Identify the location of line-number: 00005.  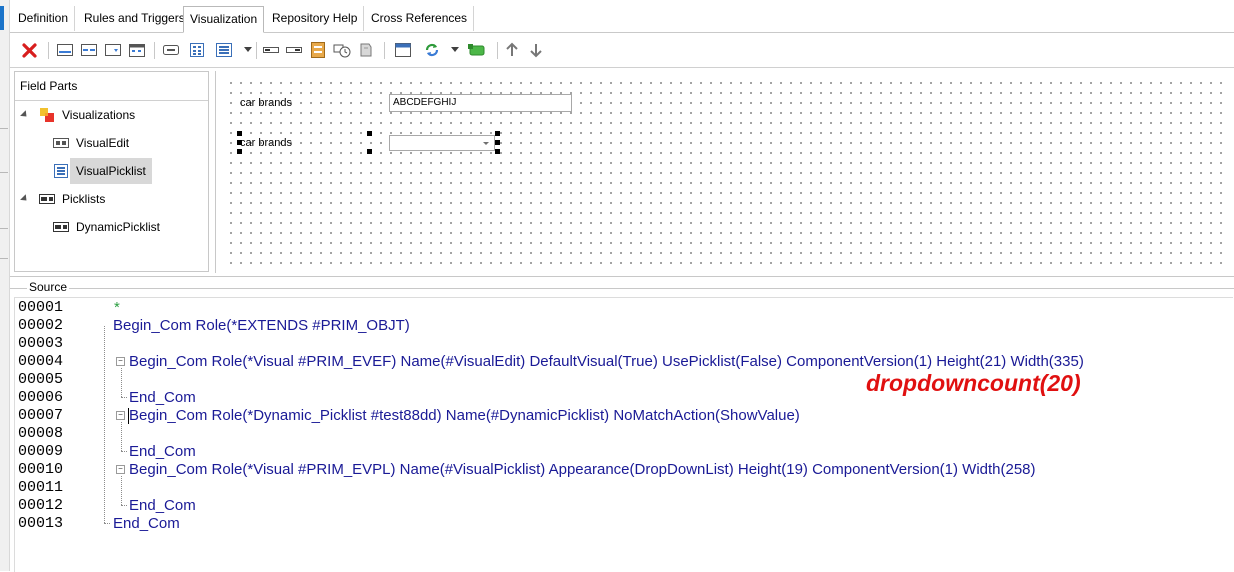
(41, 379).